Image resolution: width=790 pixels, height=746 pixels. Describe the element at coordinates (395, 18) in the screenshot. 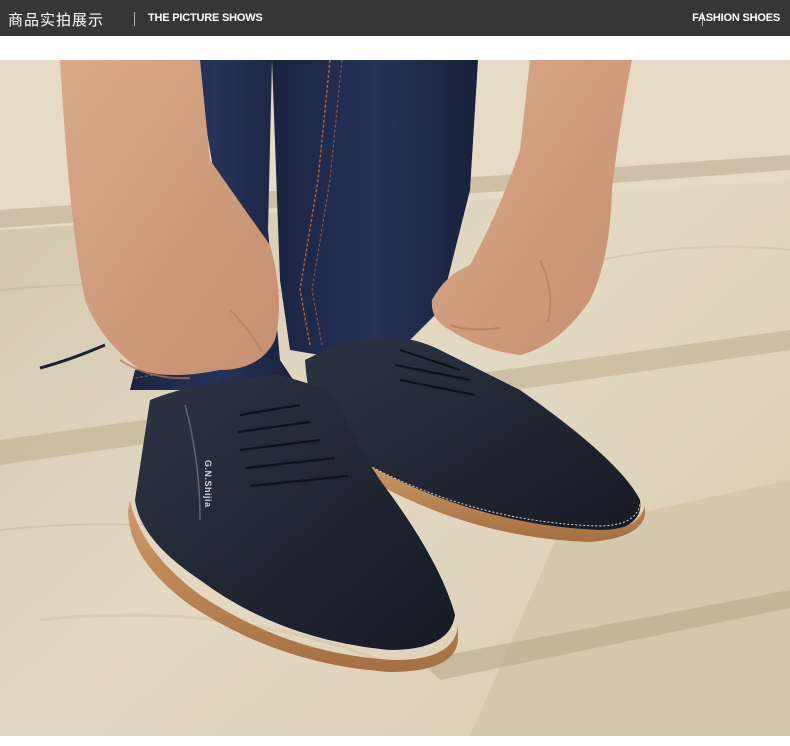

I see `header-bar: 商品实拍展示 THE PICTURE SHOWS FASHION SHOES` at that location.